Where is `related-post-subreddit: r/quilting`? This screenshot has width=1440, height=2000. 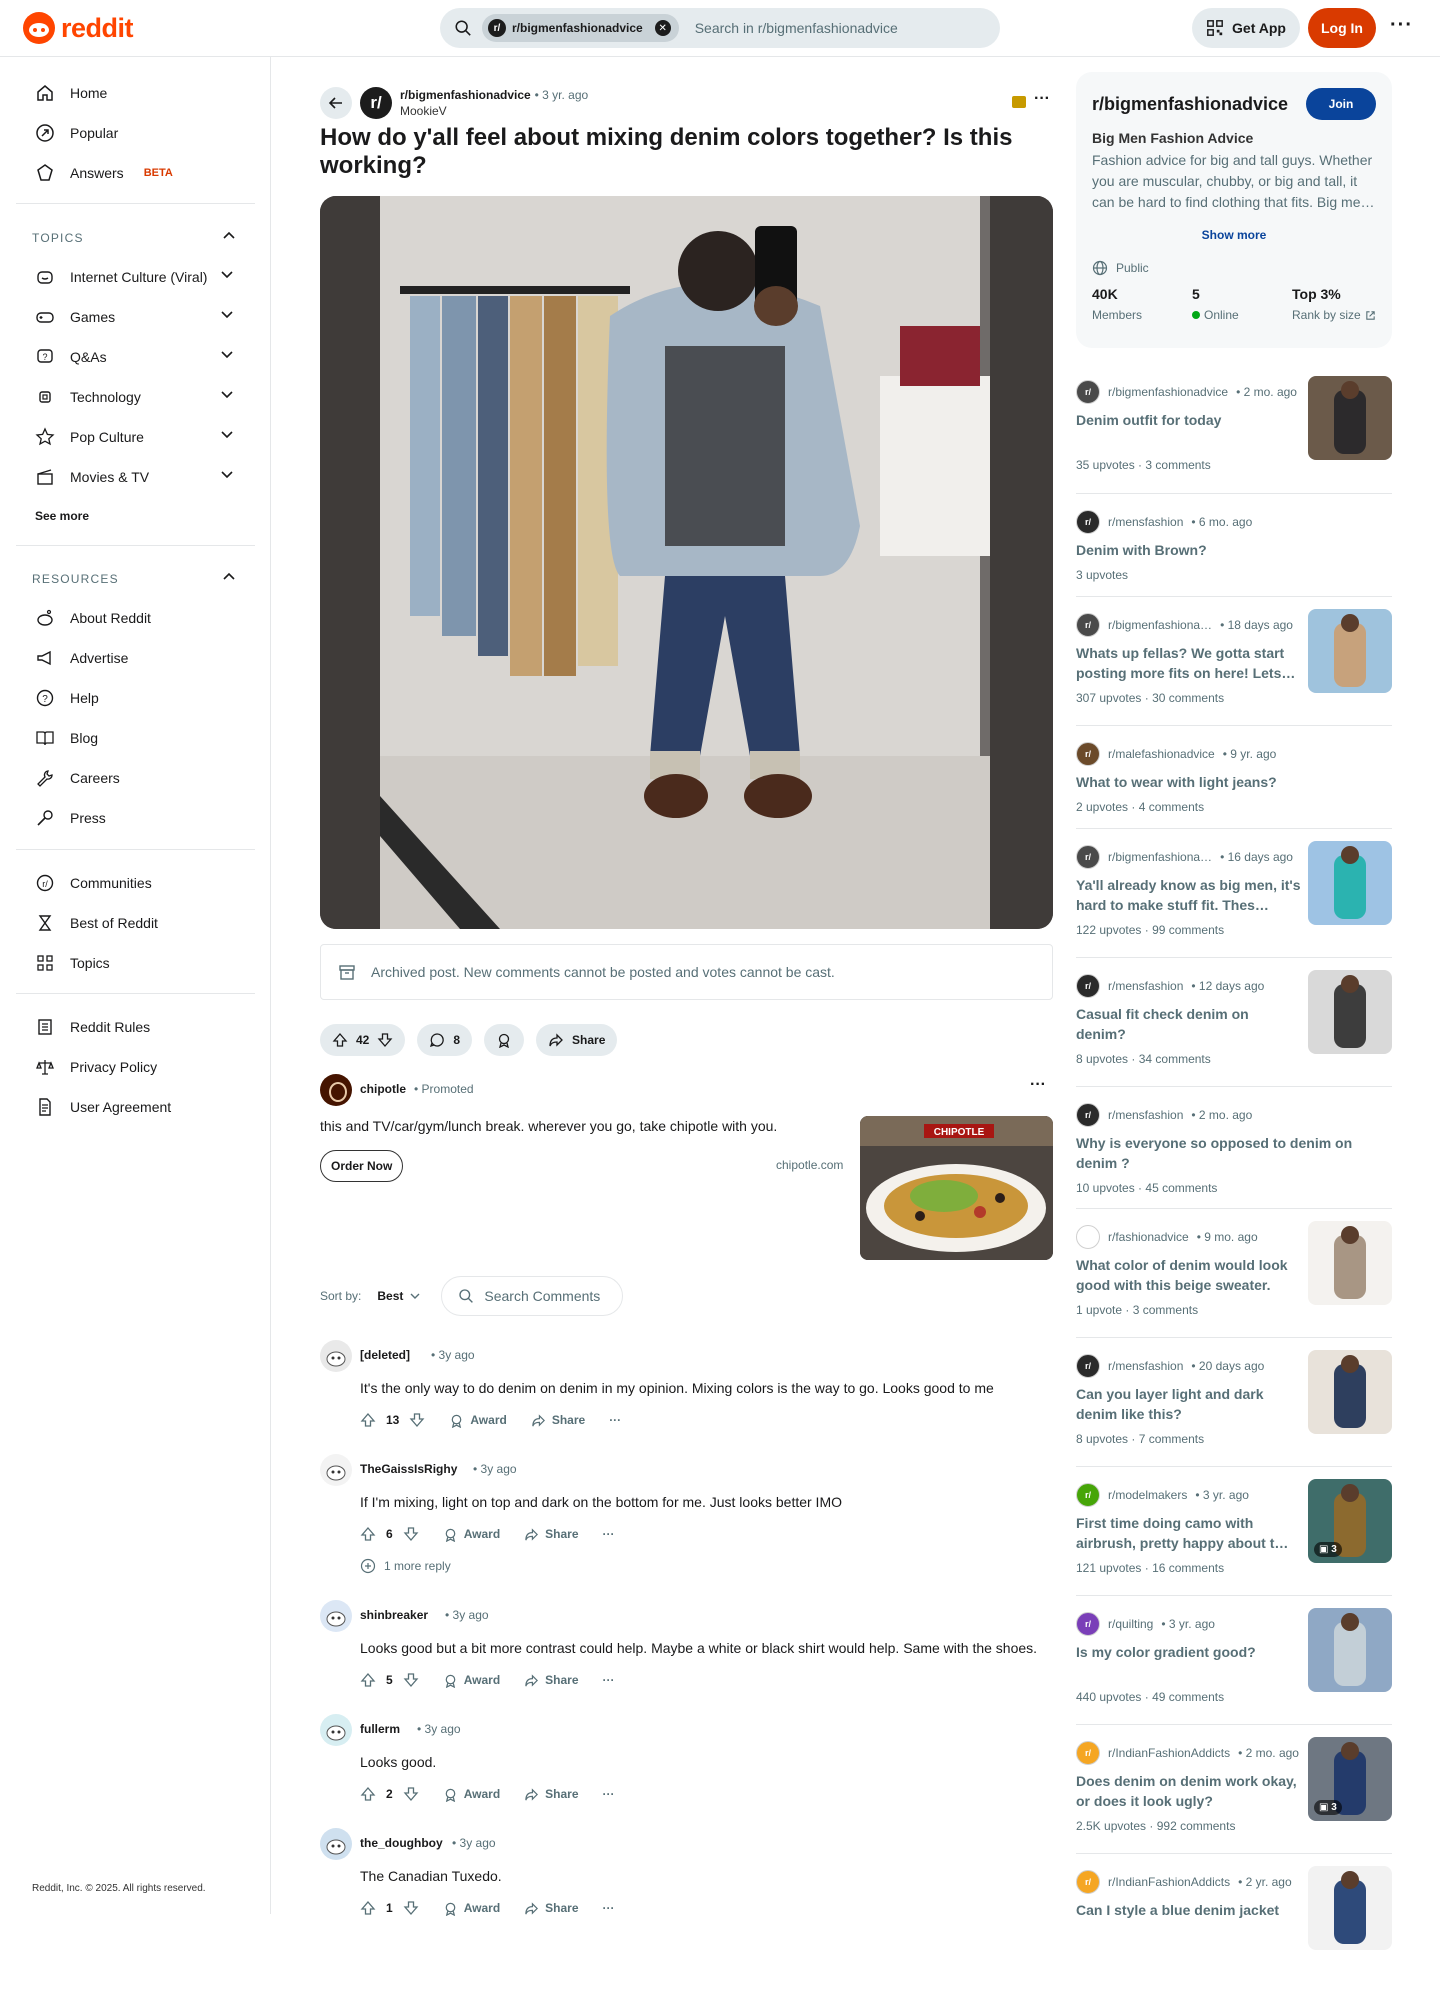 related-post-subreddit: r/quilting is located at coordinates (1130, 1624).